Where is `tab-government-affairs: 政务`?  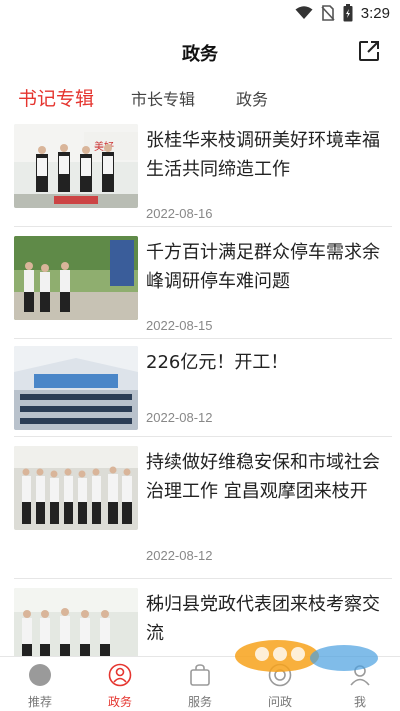
tab-government-affairs: 政务 is located at coordinates (252, 98).